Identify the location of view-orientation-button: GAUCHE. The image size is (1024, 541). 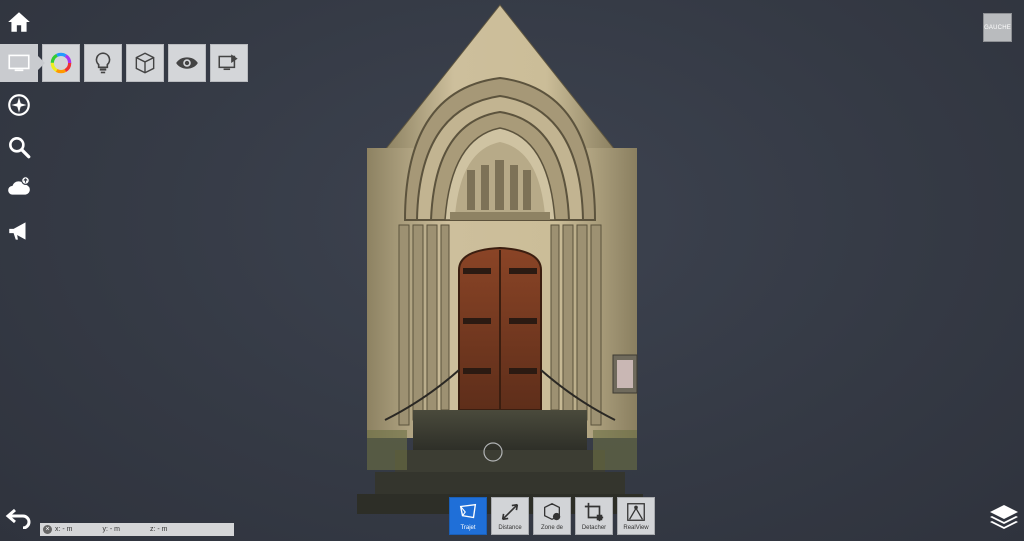
(997, 27).